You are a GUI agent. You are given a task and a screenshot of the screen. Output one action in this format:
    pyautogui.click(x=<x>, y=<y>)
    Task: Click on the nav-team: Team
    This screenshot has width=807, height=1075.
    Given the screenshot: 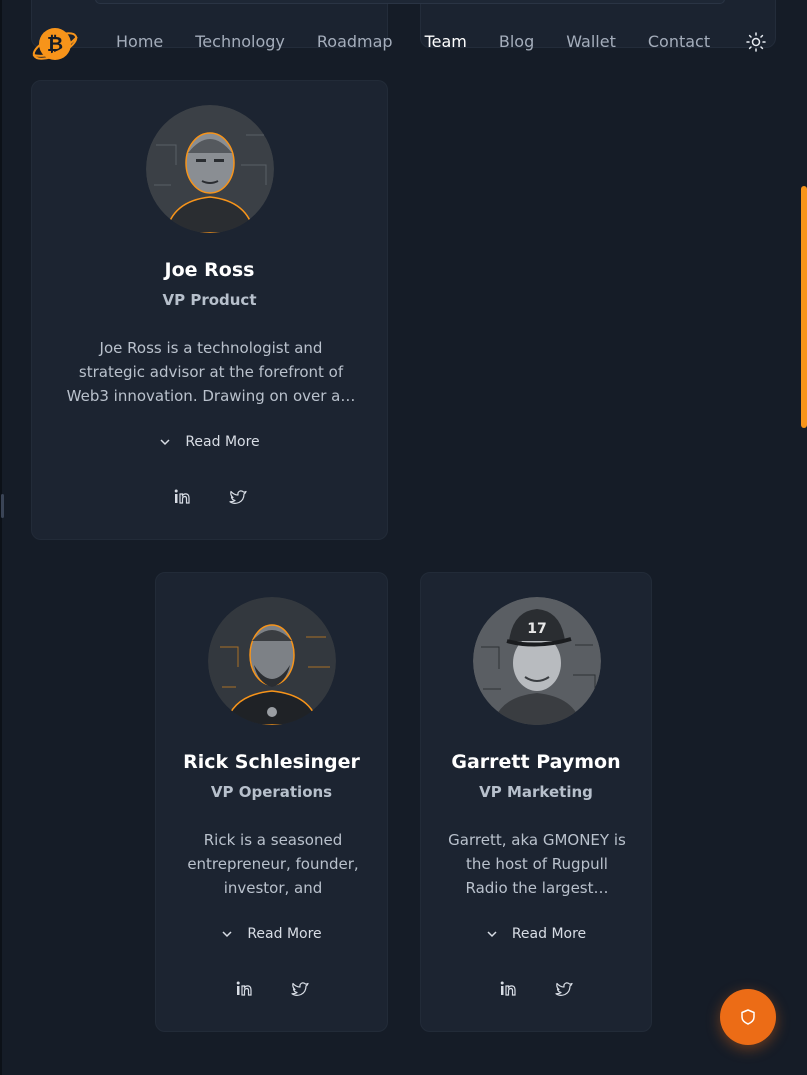 What is the action you would take?
    pyautogui.click(x=446, y=41)
    